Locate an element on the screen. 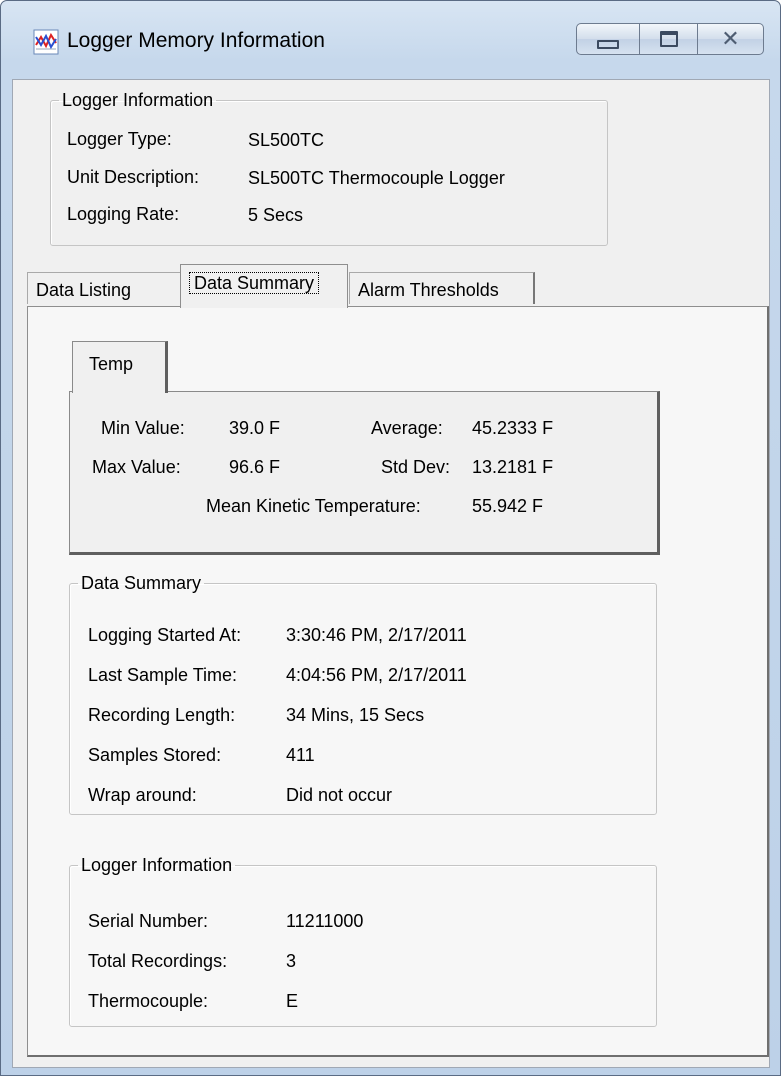 The width and height of the screenshot is (781, 1078). serial-number-label: Serial Number: is located at coordinates (148, 921).